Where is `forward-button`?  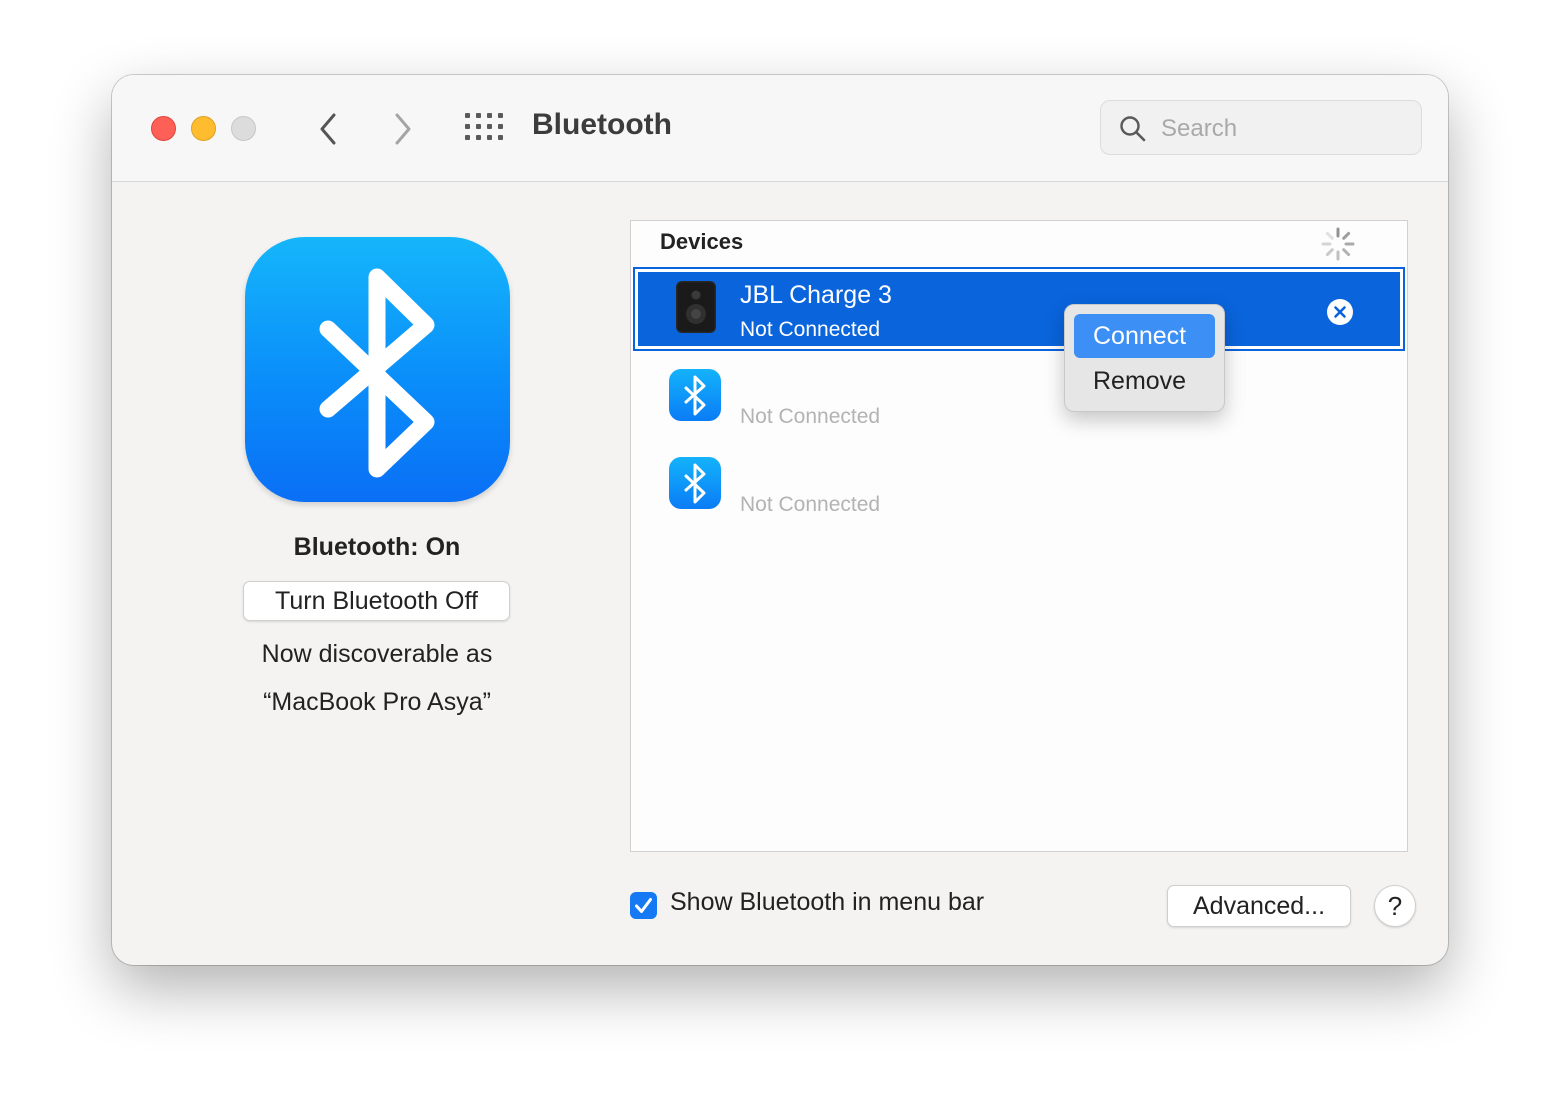 forward-button is located at coordinates (403, 129).